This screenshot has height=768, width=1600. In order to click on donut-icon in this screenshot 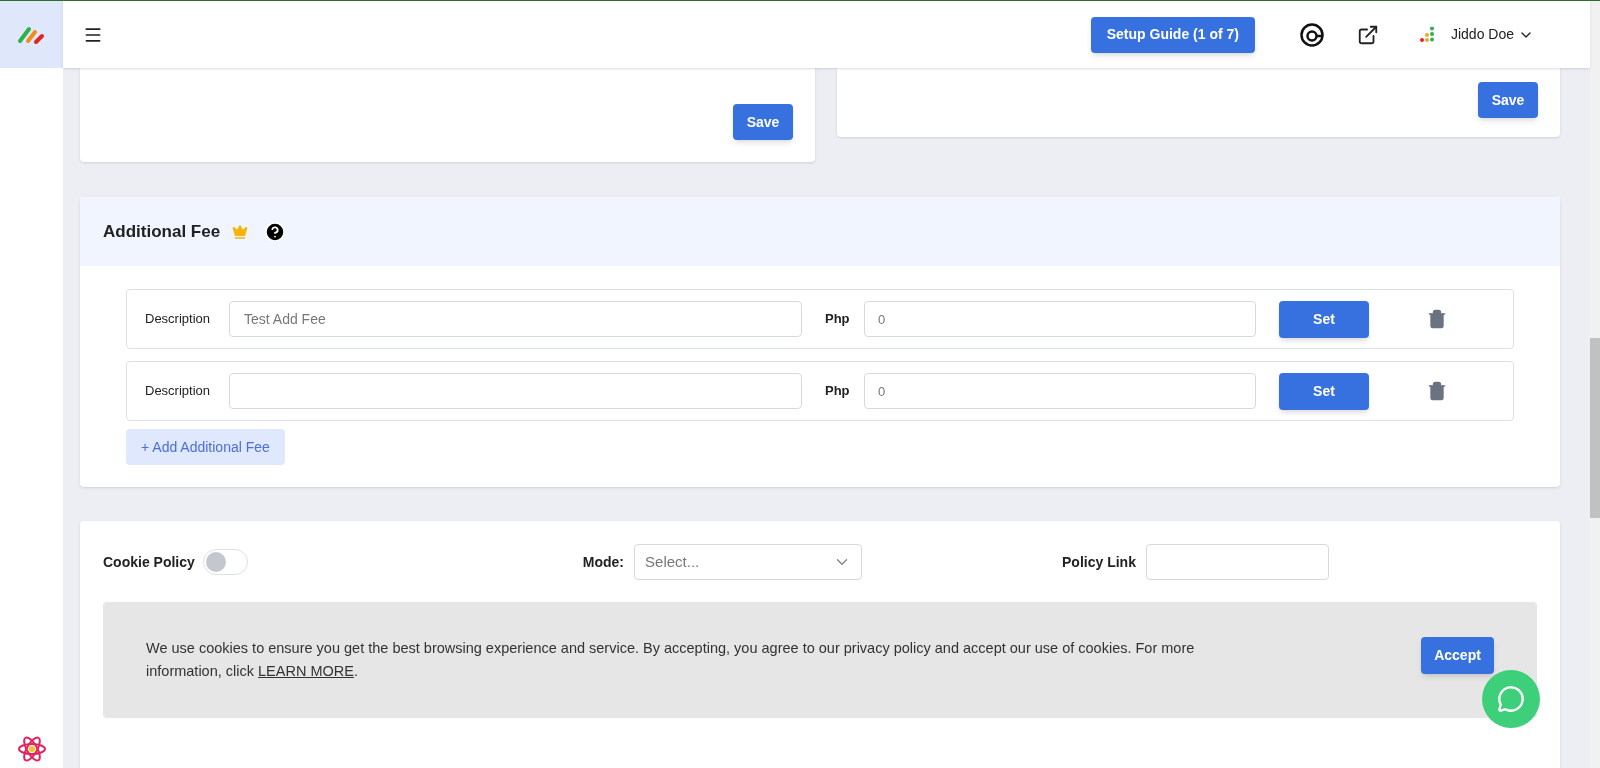, I will do `click(1311, 34)`.